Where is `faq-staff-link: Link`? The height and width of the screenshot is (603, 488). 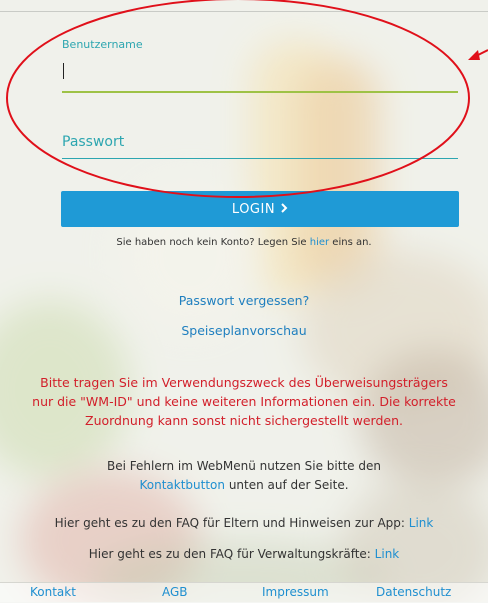 faq-staff-link: Link is located at coordinates (387, 554).